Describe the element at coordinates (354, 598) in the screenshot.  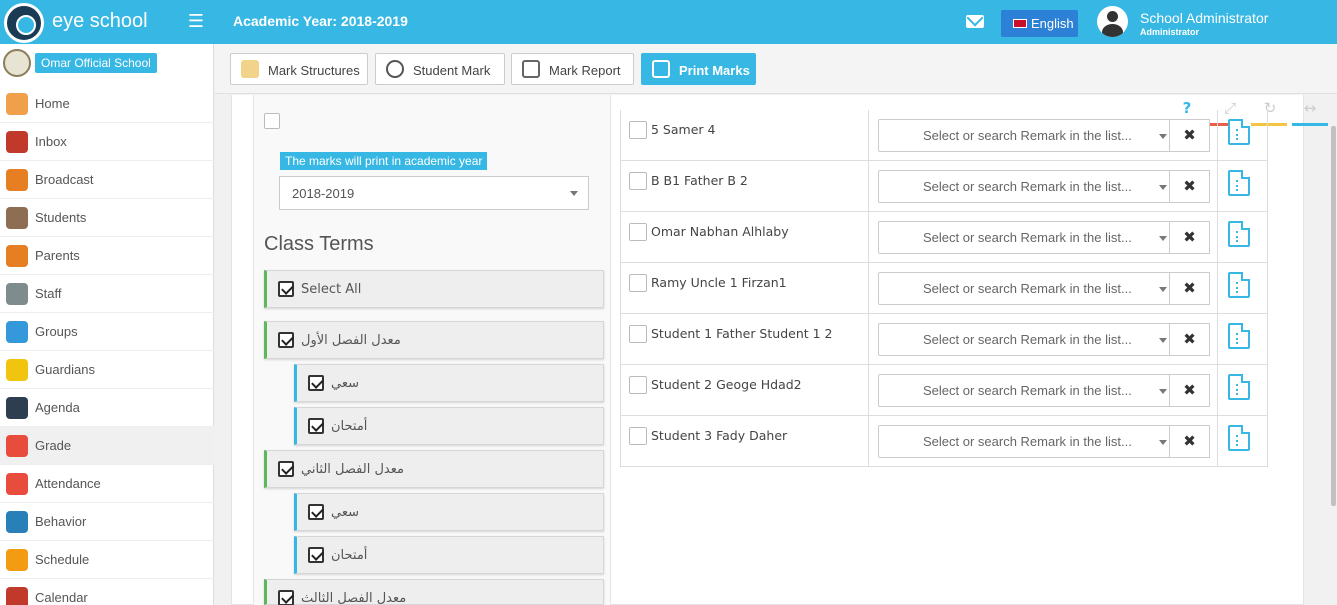
I see `term-label: معدل الفصل الثالث` at that location.